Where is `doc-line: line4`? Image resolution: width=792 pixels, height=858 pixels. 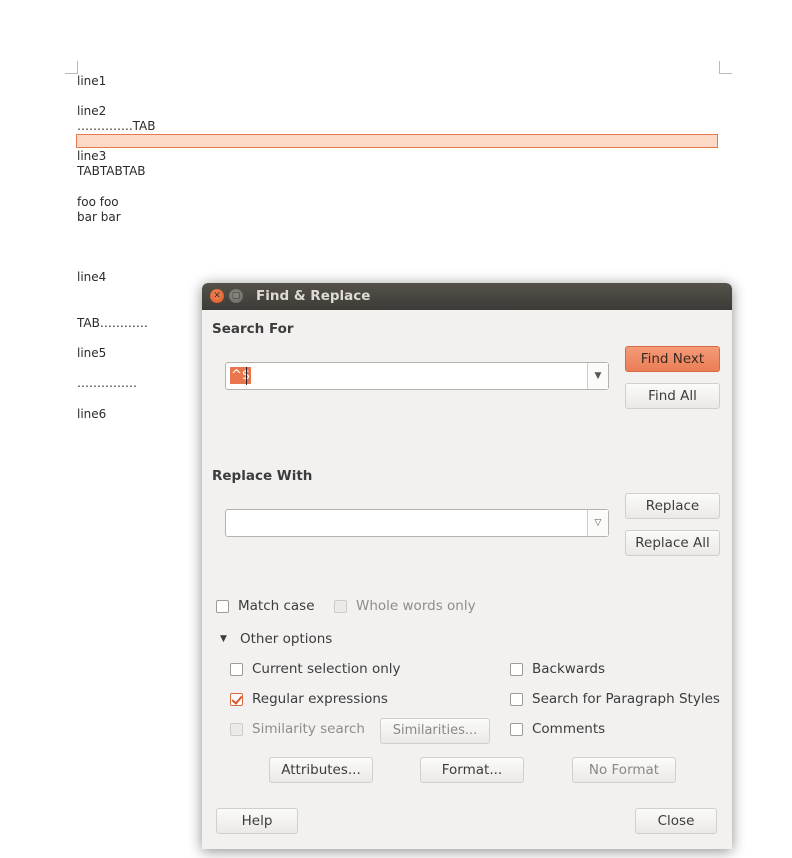
doc-line: line4 is located at coordinates (92, 277).